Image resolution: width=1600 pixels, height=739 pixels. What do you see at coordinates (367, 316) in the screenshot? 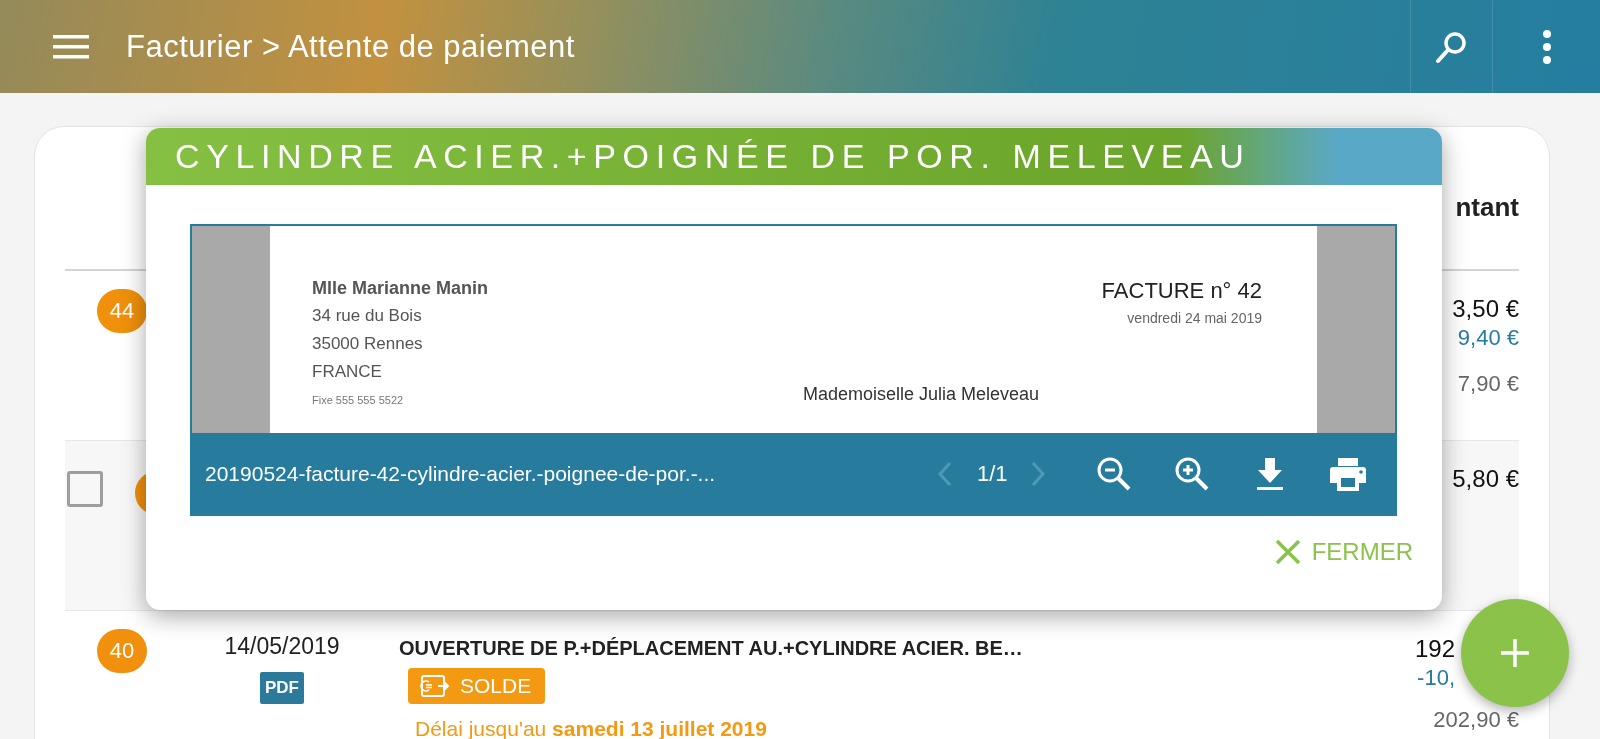
I see `sender-line: 34 rue du Bois` at bounding box center [367, 316].